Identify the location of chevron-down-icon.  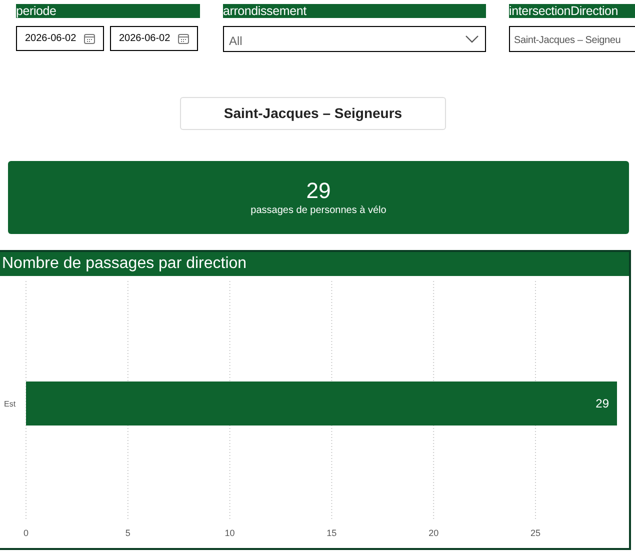
(472, 39).